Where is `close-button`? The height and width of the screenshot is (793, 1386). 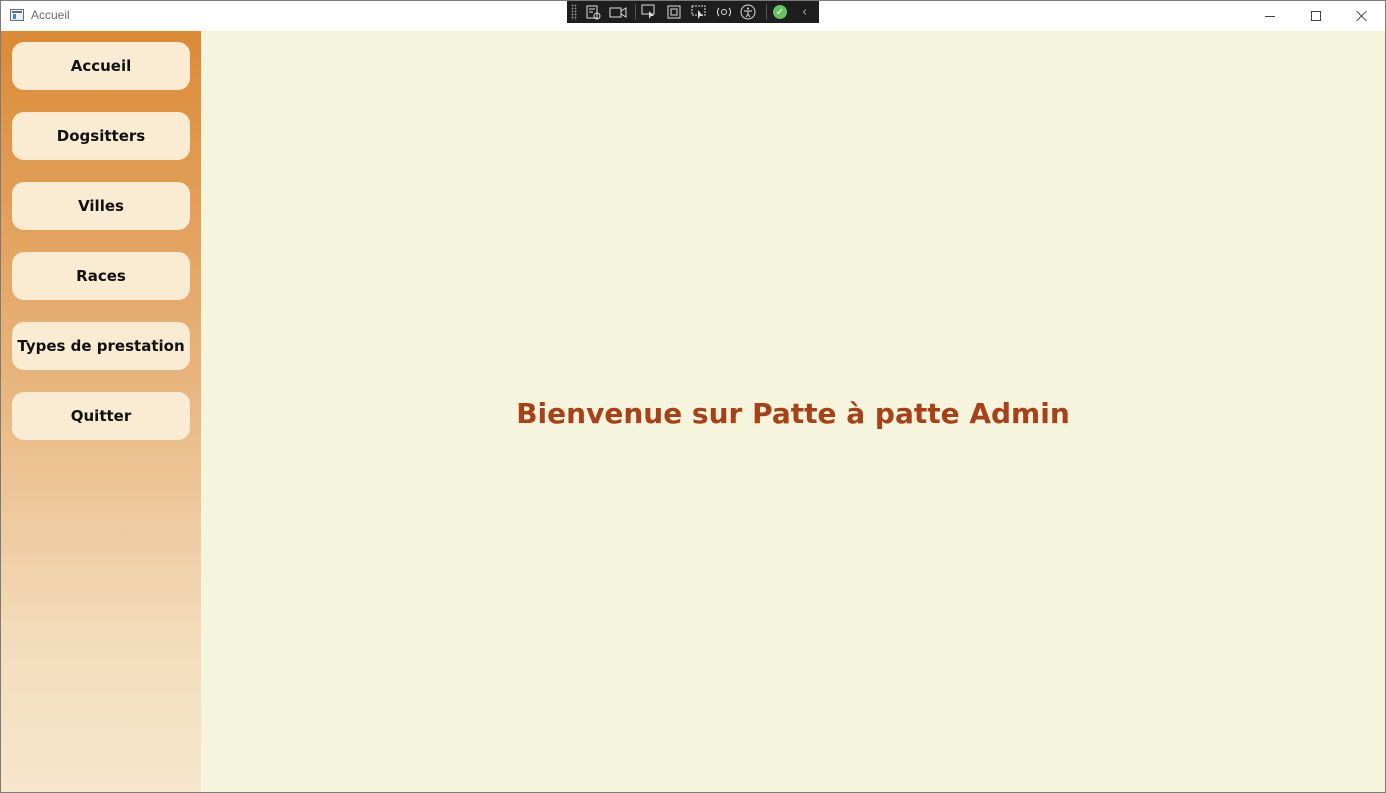 close-button is located at coordinates (1362, 16).